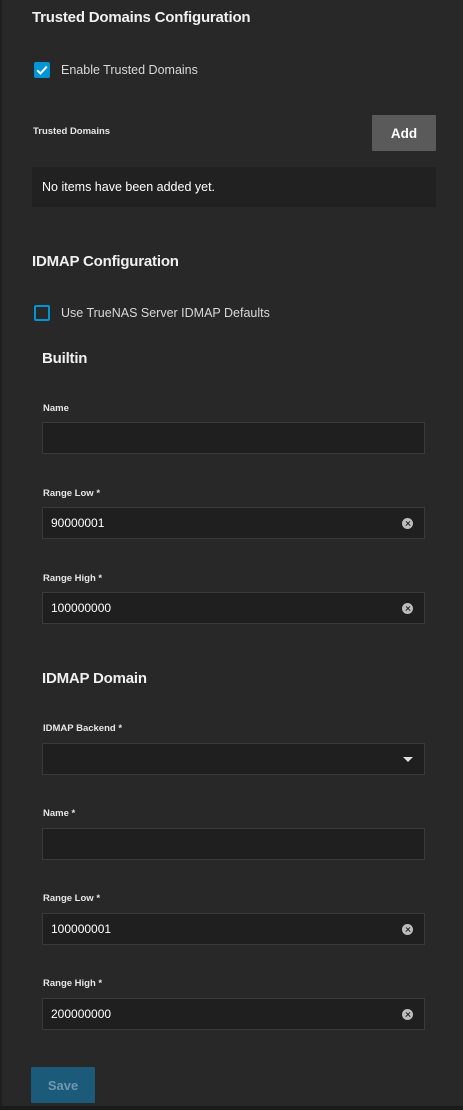  I want to click on domain-name-input, so click(233, 844).